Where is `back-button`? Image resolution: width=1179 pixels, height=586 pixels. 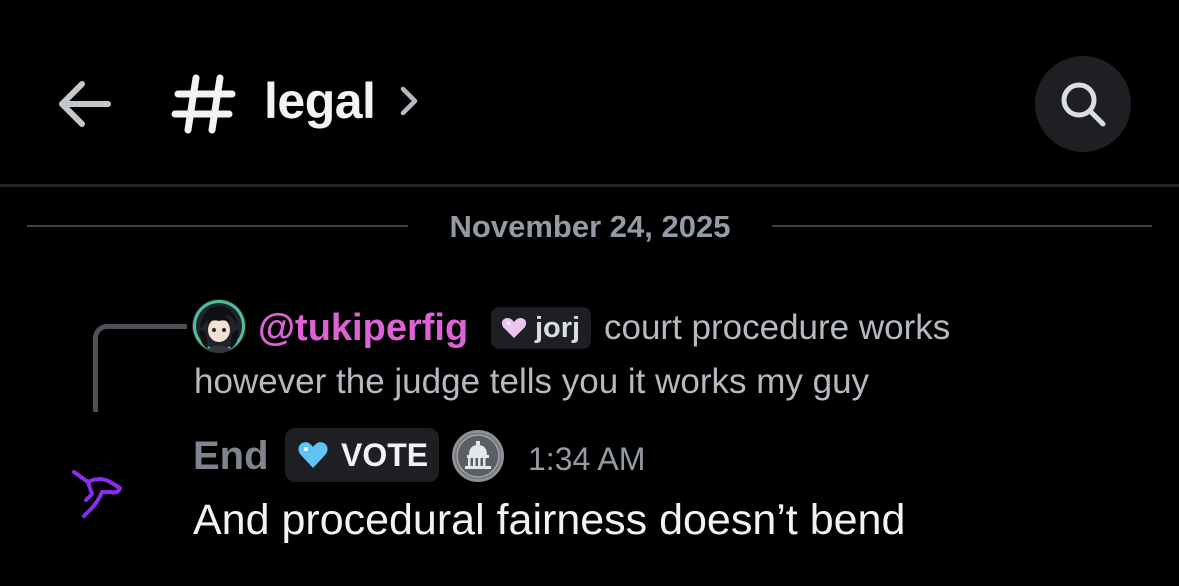
back-button is located at coordinates (84, 104).